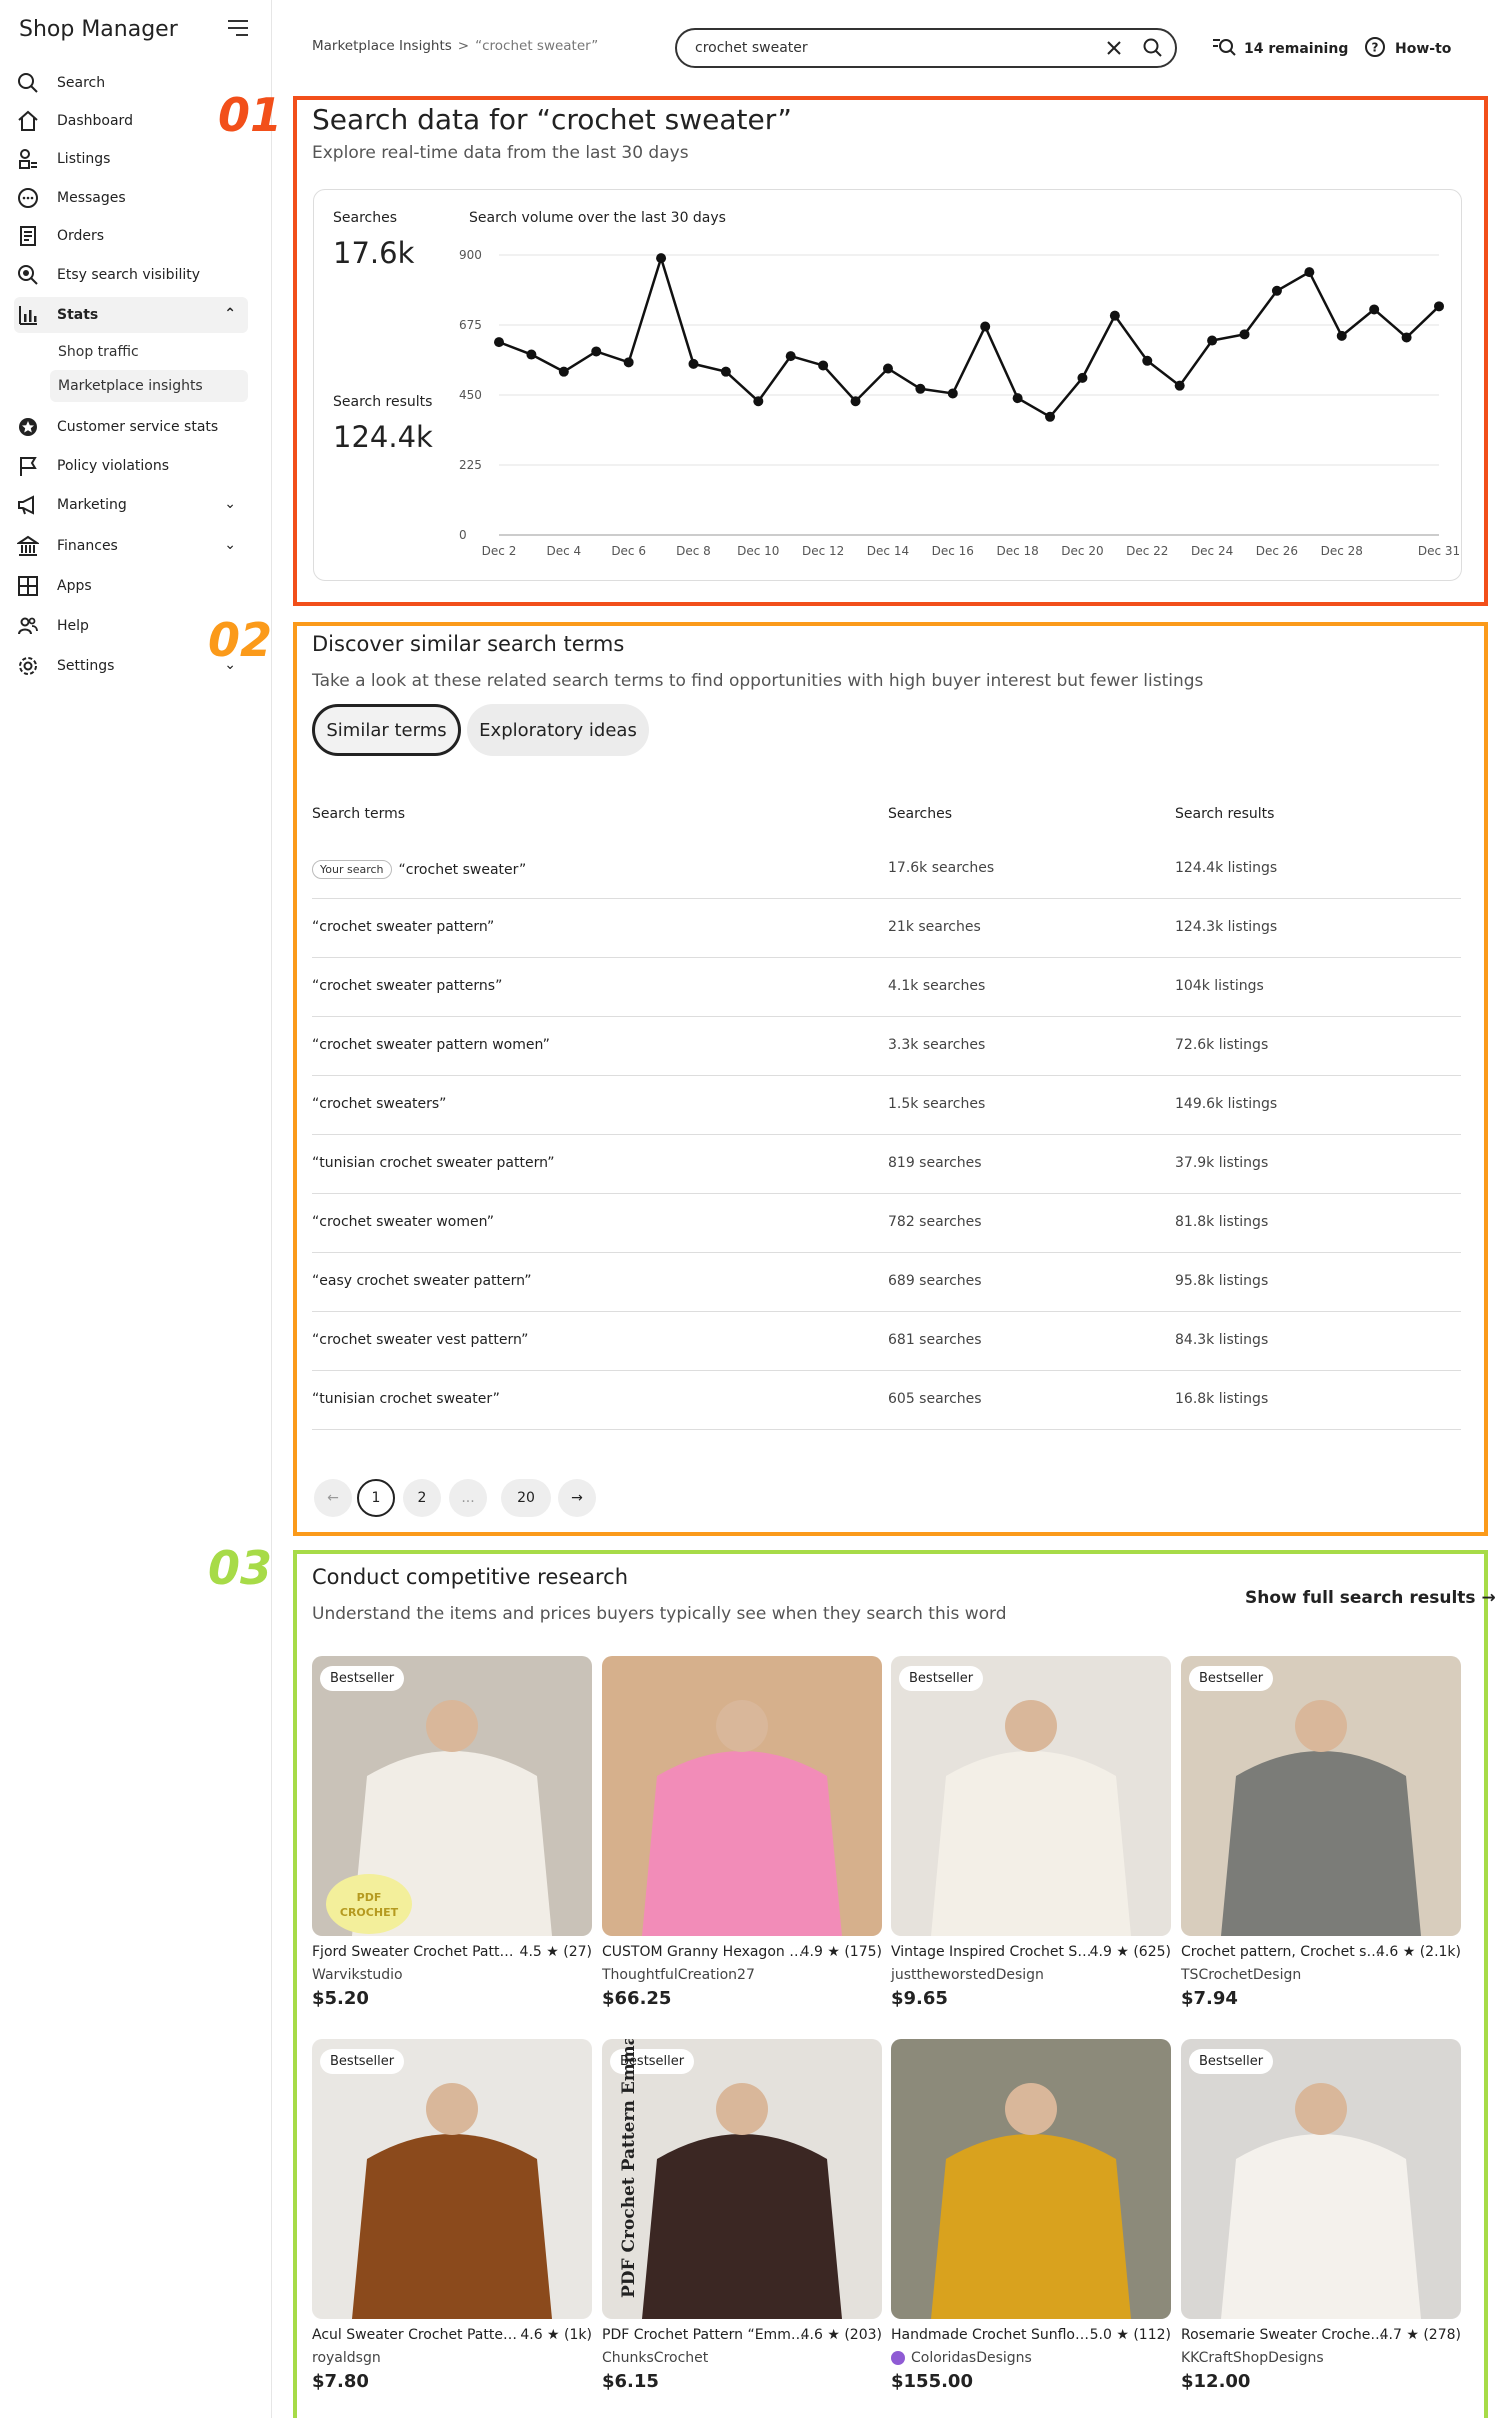 Image resolution: width=1500 pixels, height=2418 pixels. I want to click on product-title: Acul Sweater Crochet Pattern, so click(414, 2335).